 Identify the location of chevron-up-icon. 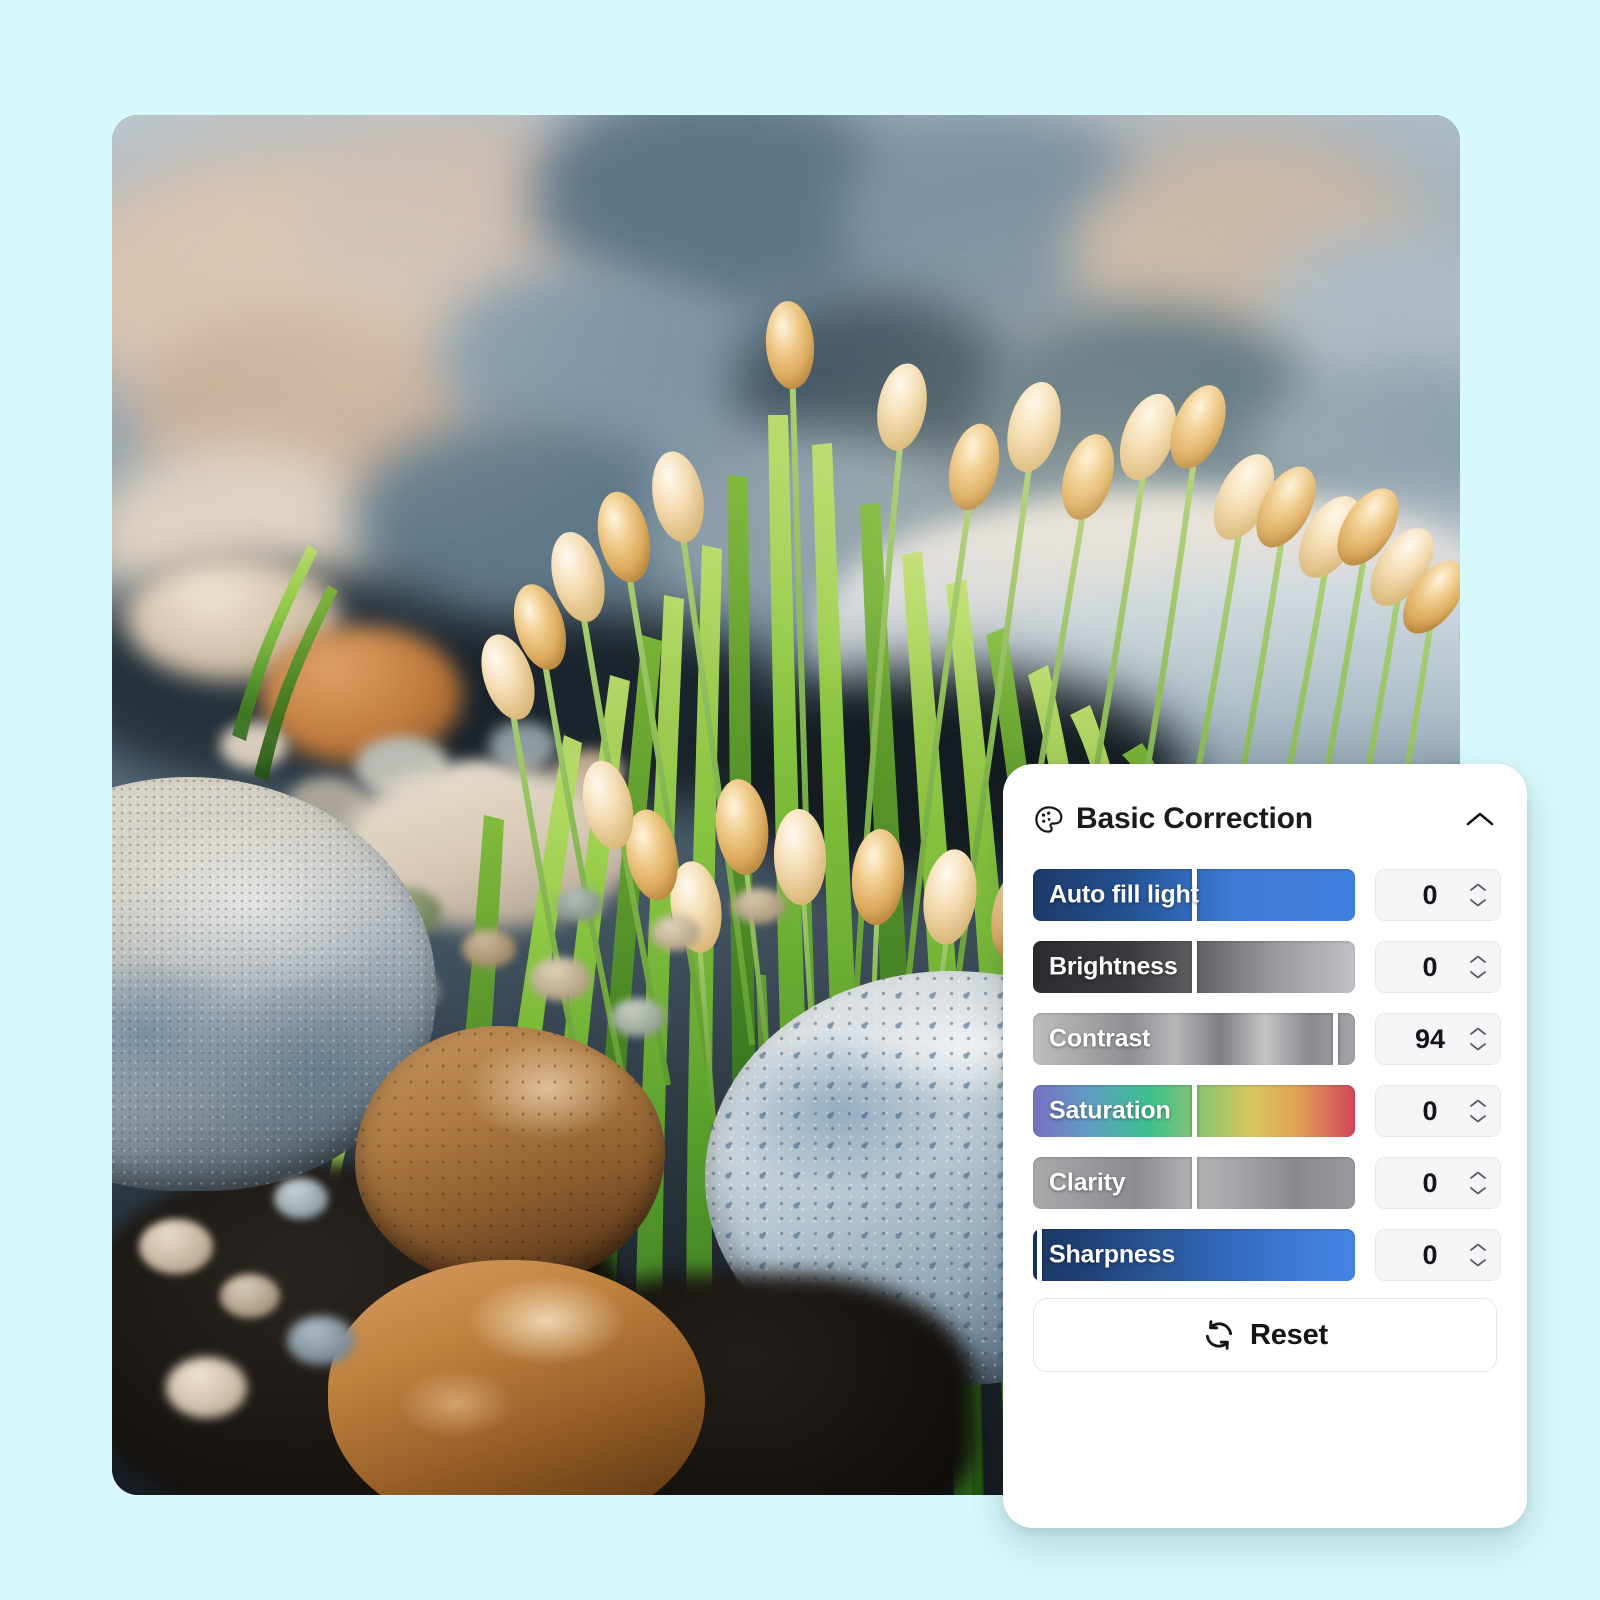
(1480, 819).